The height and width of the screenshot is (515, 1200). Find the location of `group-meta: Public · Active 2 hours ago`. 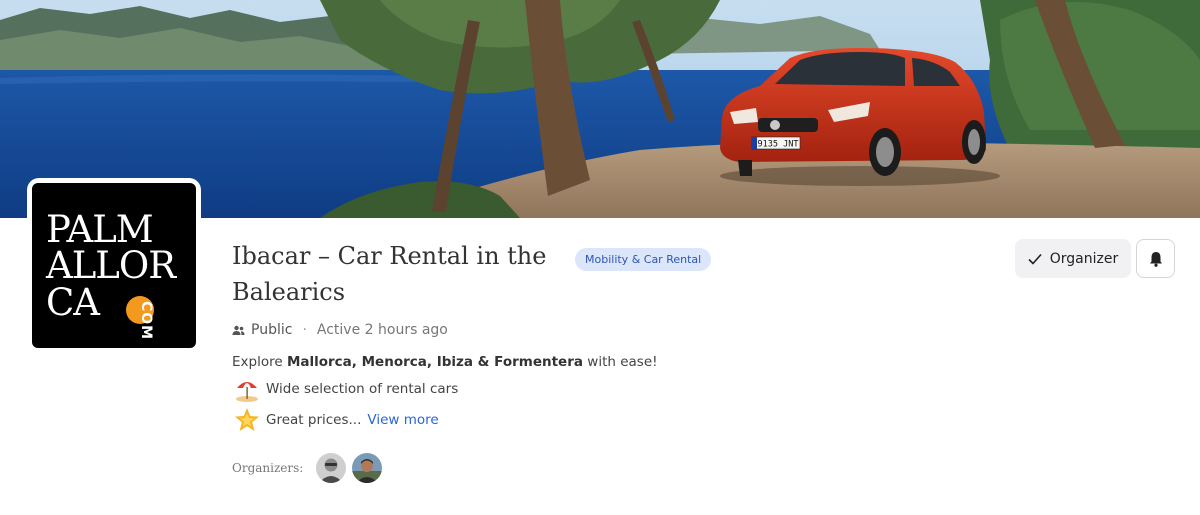

group-meta: Public · Active 2 hours ago is located at coordinates (340, 330).